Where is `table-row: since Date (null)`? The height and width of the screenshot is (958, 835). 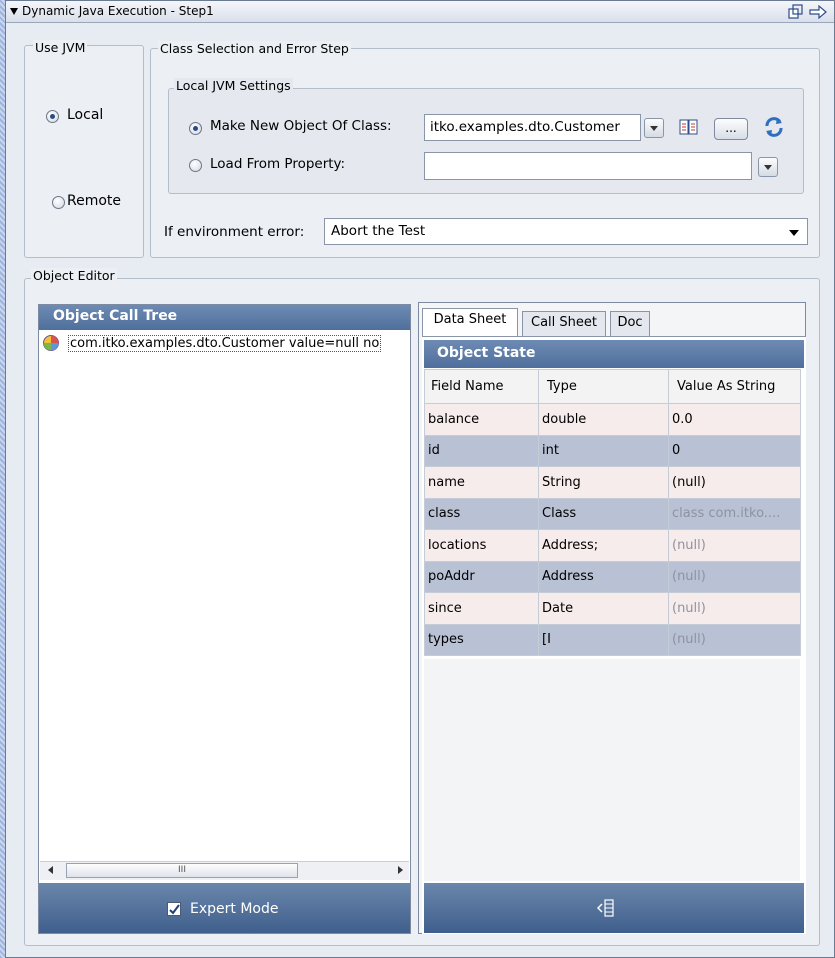 table-row: since Date (null) is located at coordinates (612, 608).